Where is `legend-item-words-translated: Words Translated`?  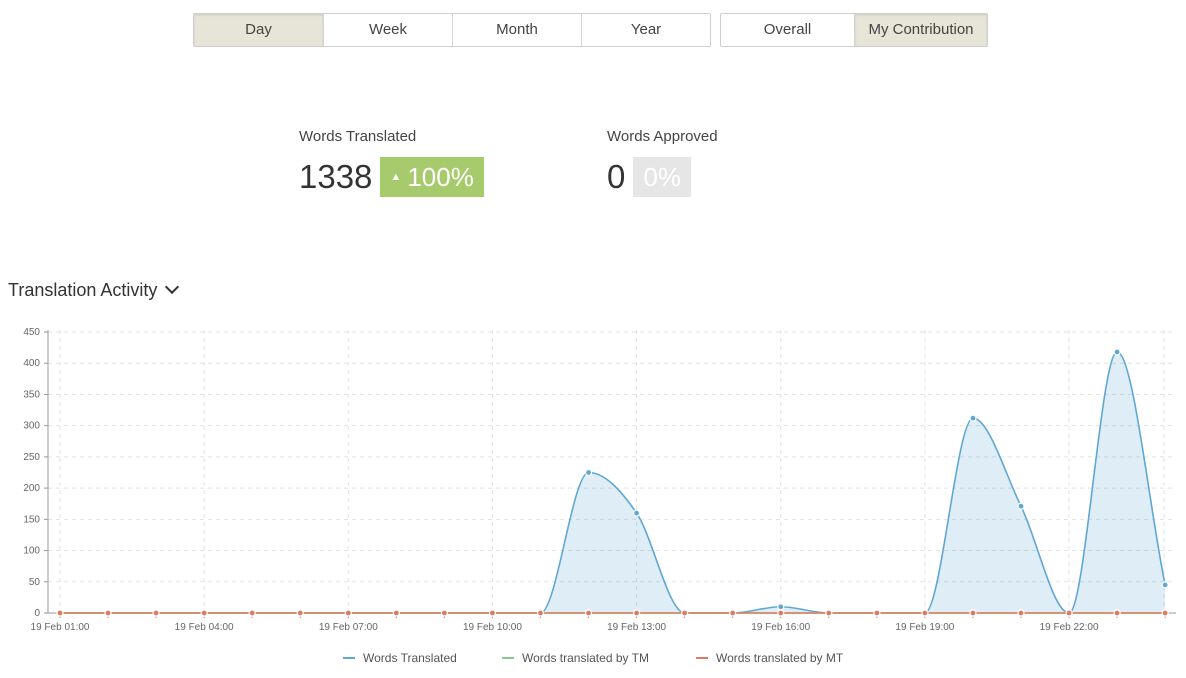
legend-item-words-translated: Words Translated is located at coordinates (400, 658).